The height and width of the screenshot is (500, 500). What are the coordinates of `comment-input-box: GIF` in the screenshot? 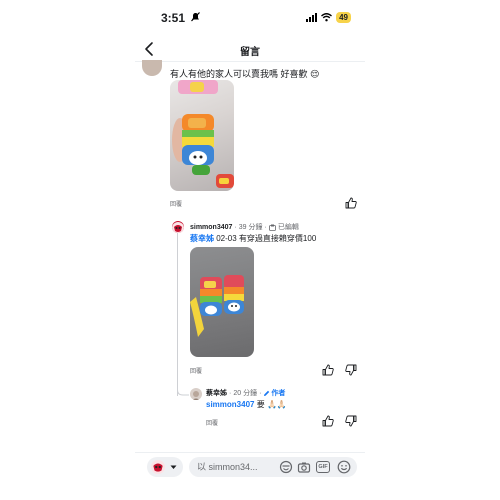 It's located at (273, 467).